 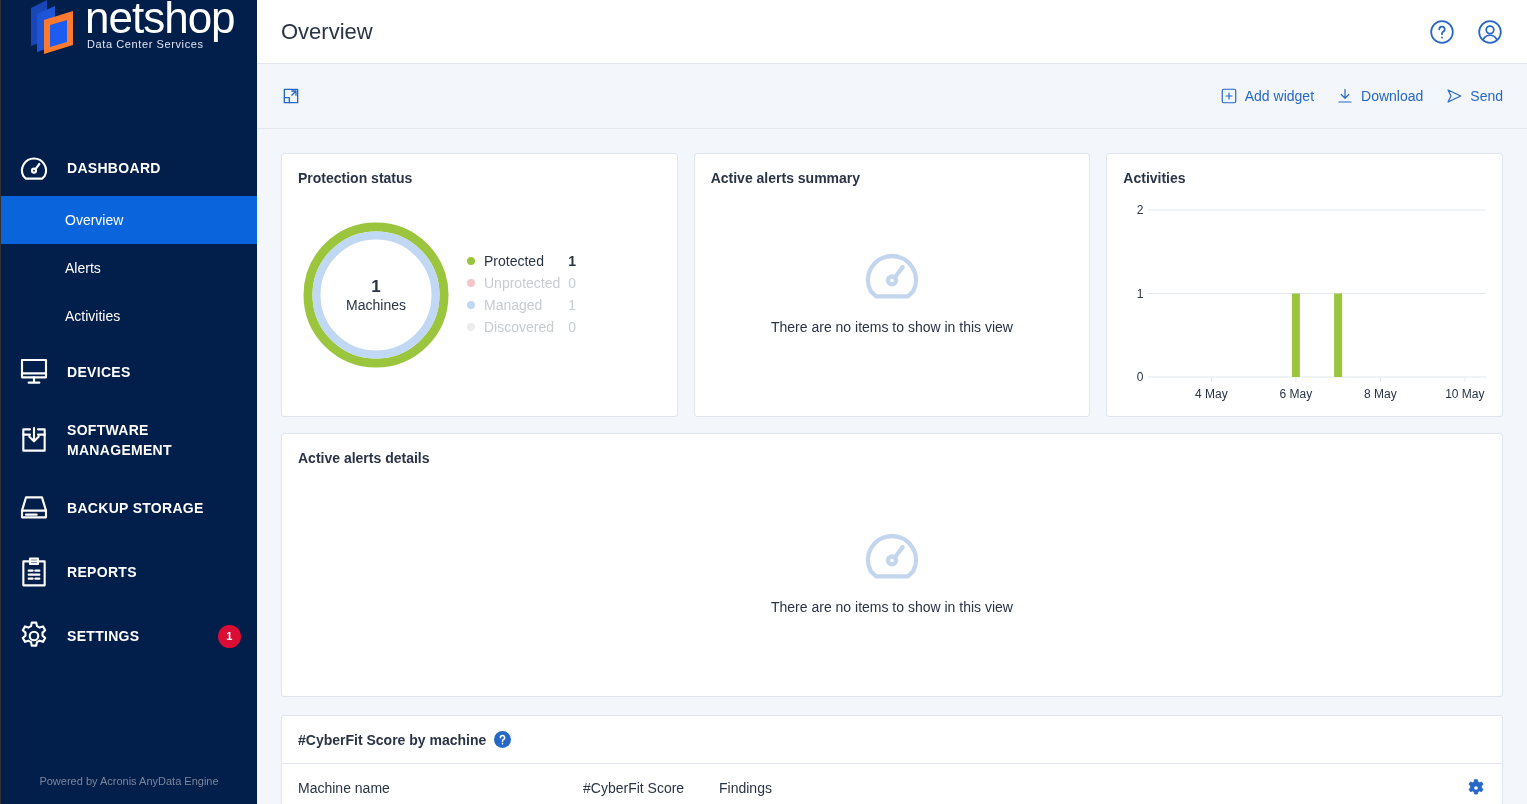 I want to click on plus-box-icon, so click(x=1228, y=96).